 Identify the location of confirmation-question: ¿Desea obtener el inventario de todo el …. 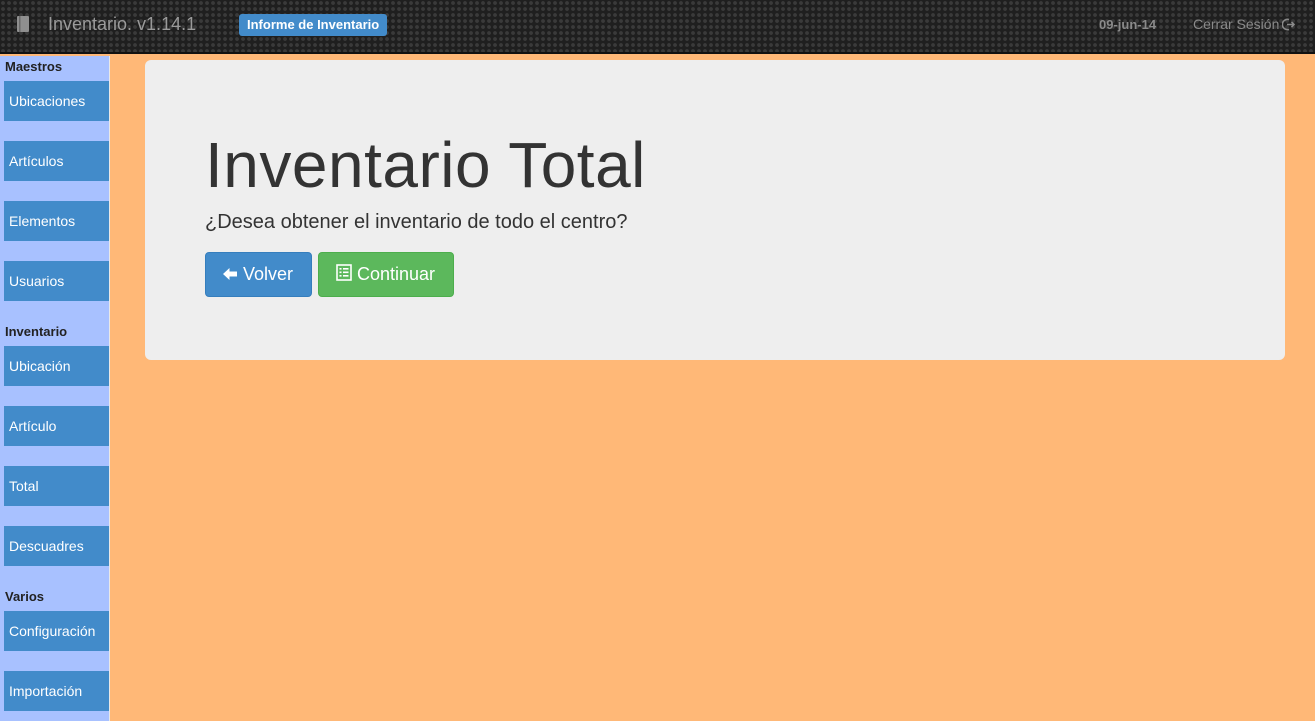
(416, 222).